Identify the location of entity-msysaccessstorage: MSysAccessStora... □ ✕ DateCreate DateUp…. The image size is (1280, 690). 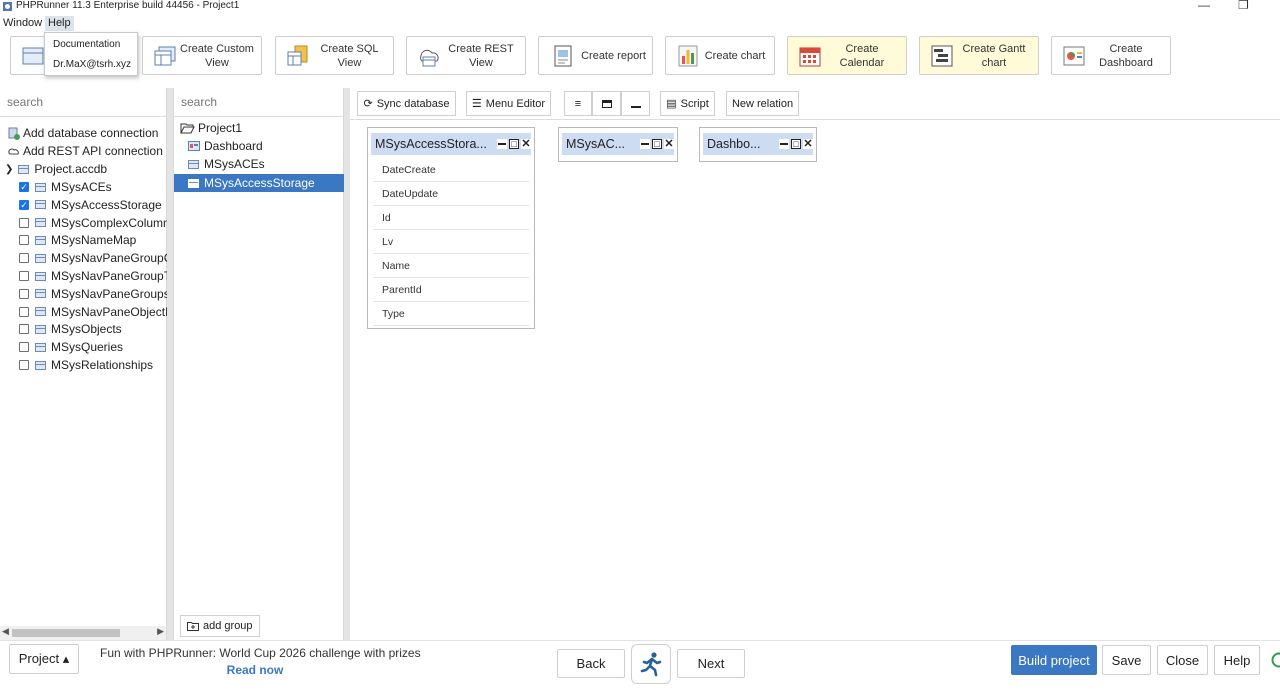
(451, 228).